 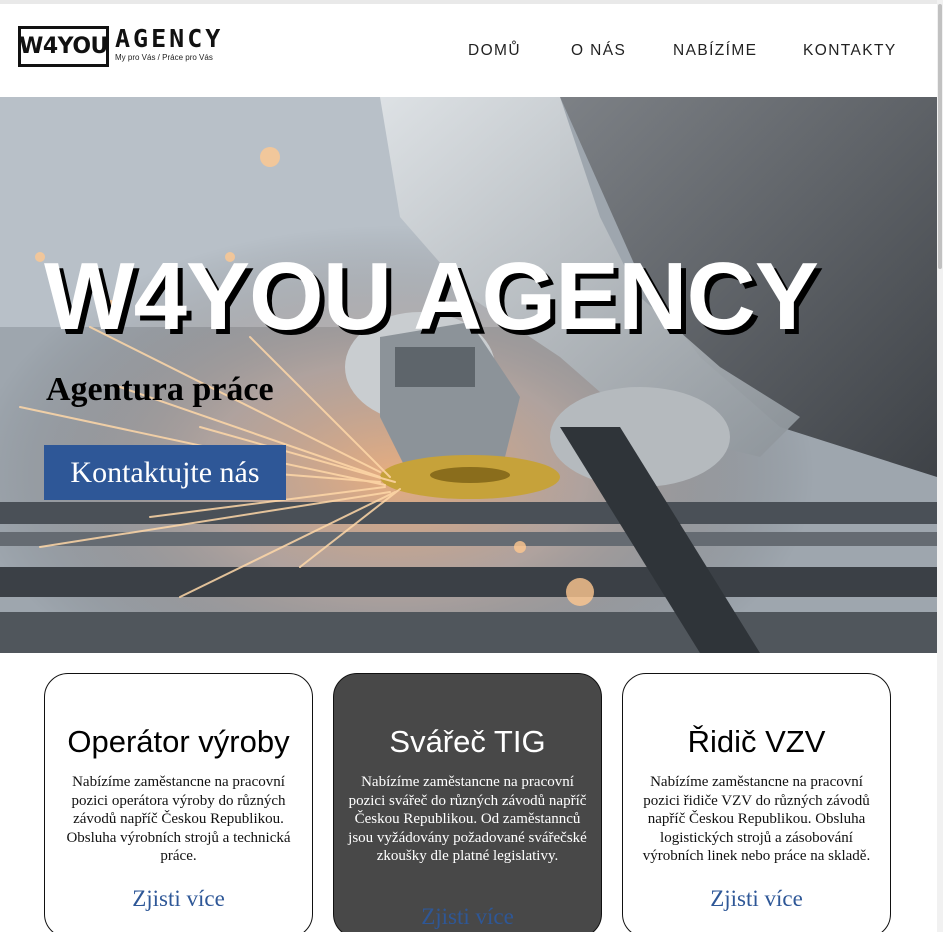 What do you see at coordinates (467, 741) in the screenshot?
I see `card-title: Svářeč TIG` at bounding box center [467, 741].